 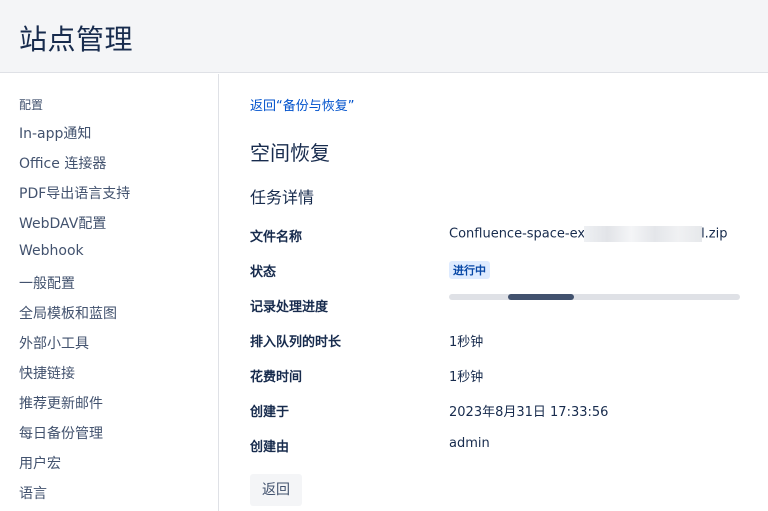 I want to click on sidebar-item-daily-backup: 每日备份管理, so click(x=61, y=433).